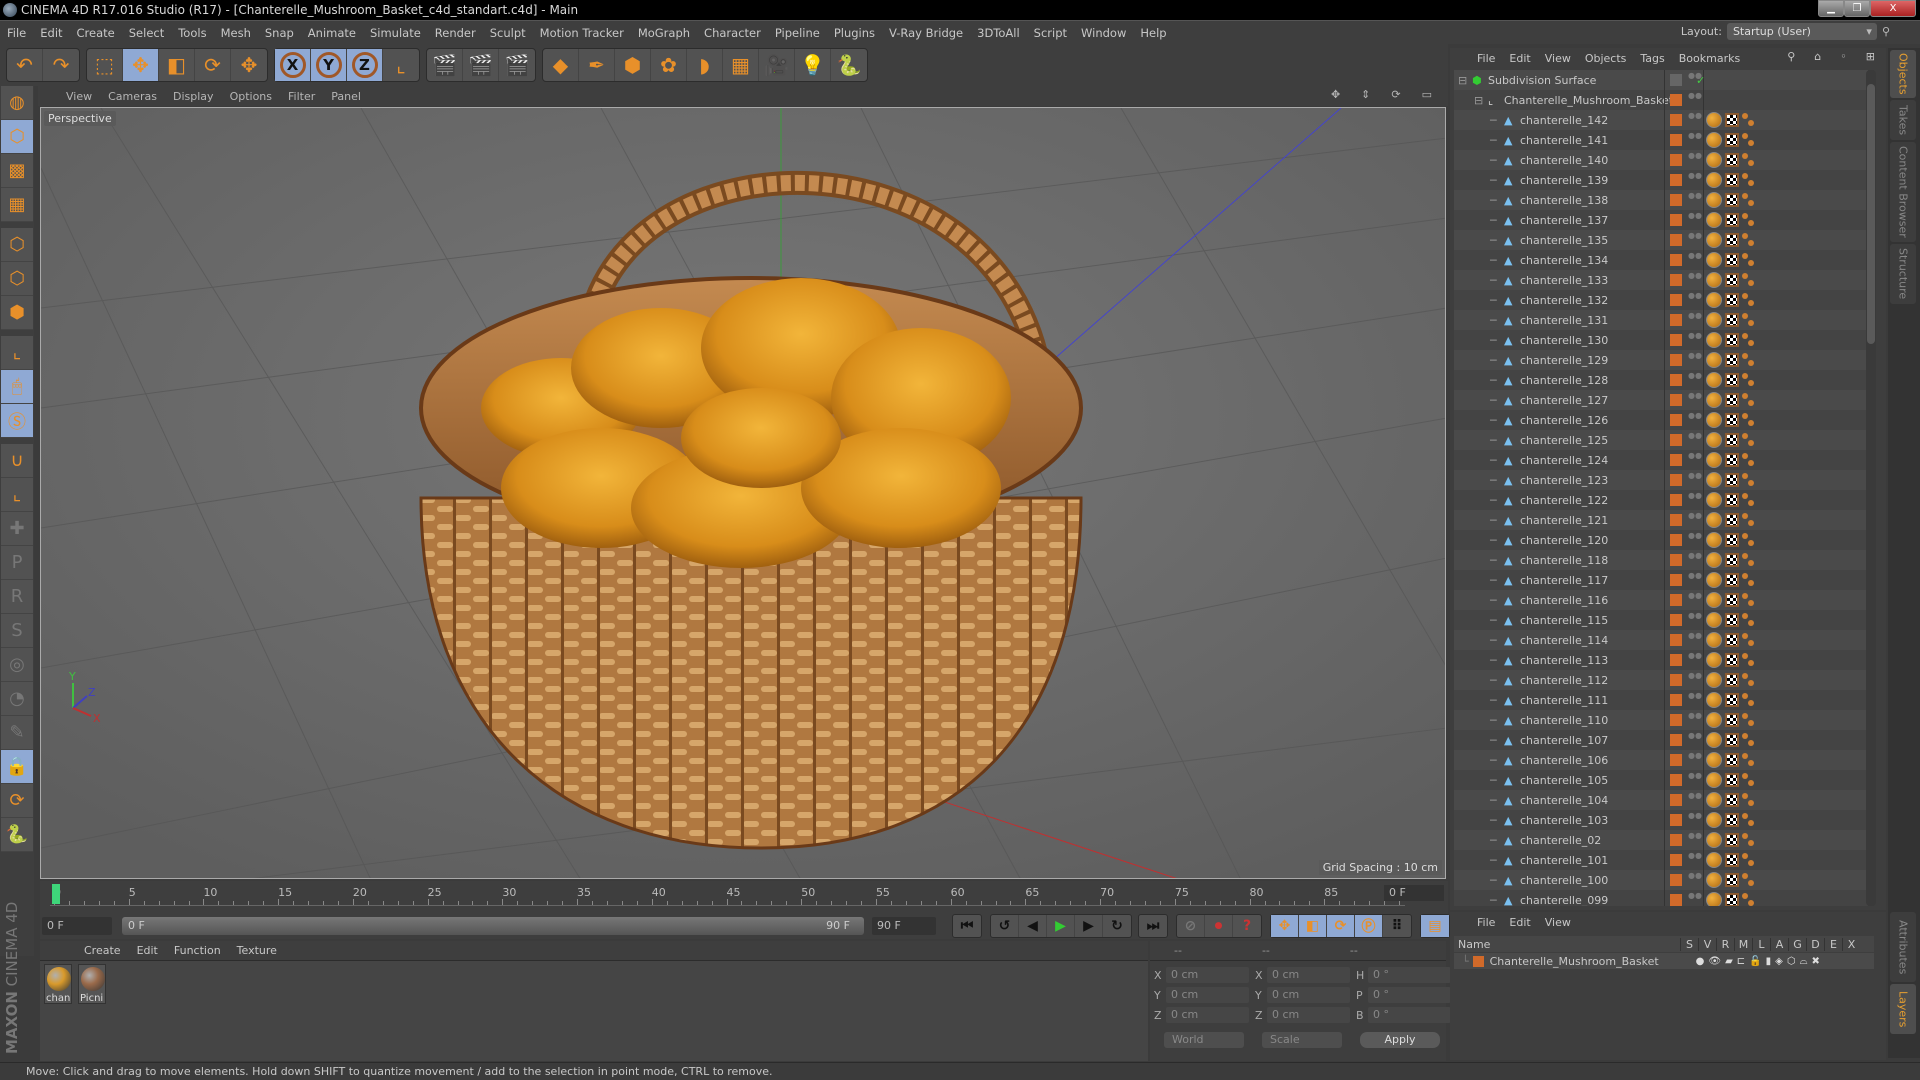 Image resolution: width=1920 pixels, height=1080 pixels. I want to click on keyframe-selection-icon: ?, so click(1247, 926).